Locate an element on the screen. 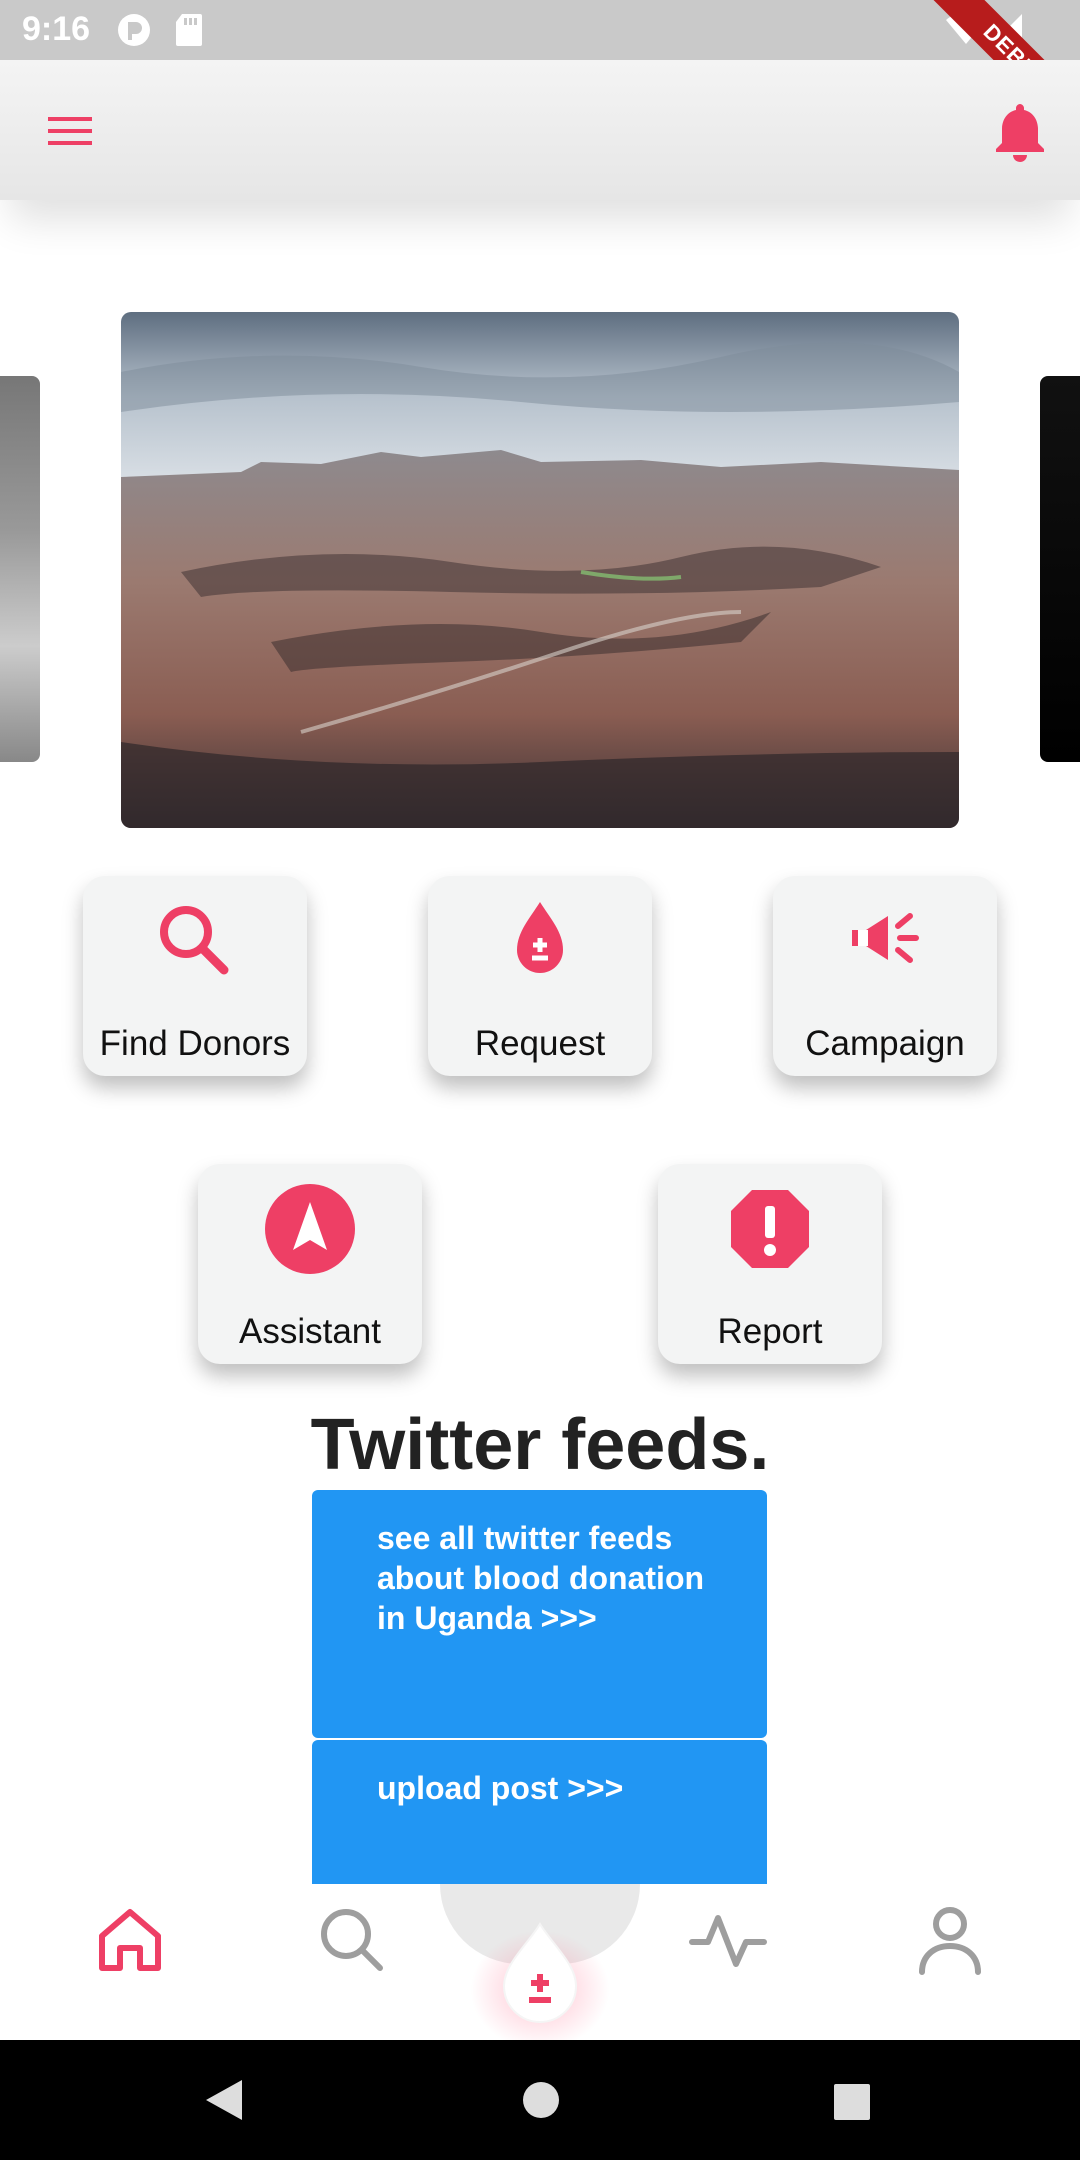 The height and width of the screenshot is (2160, 1080). alert-octagon-icon is located at coordinates (770, 1229).